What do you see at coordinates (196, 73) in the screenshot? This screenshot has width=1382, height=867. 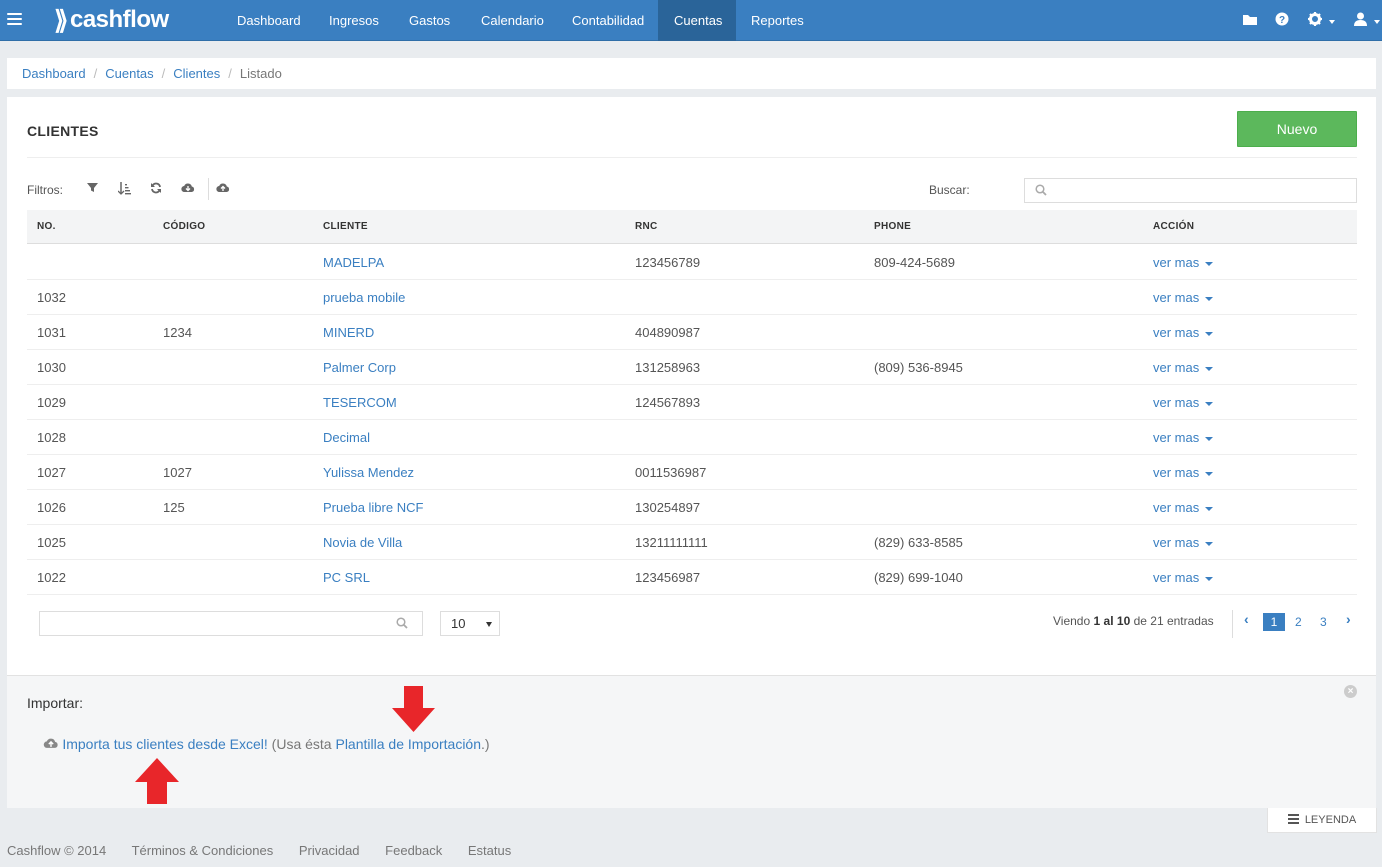 I see `breadcrumb-clientes: Clientes` at bounding box center [196, 73].